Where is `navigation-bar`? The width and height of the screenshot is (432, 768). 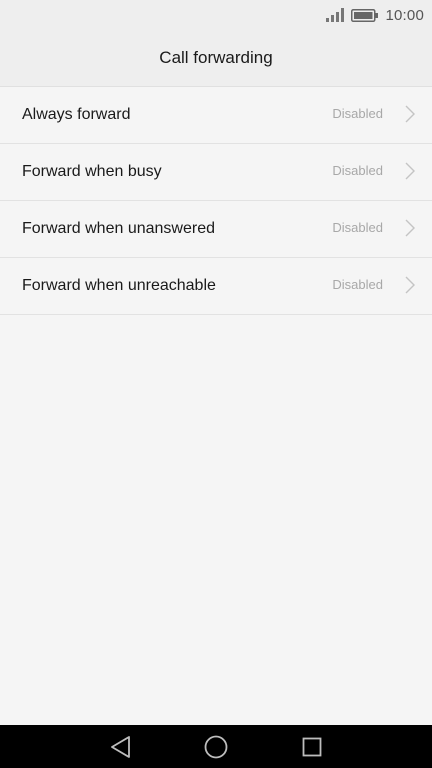 navigation-bar is located at coordinates (216, 746).